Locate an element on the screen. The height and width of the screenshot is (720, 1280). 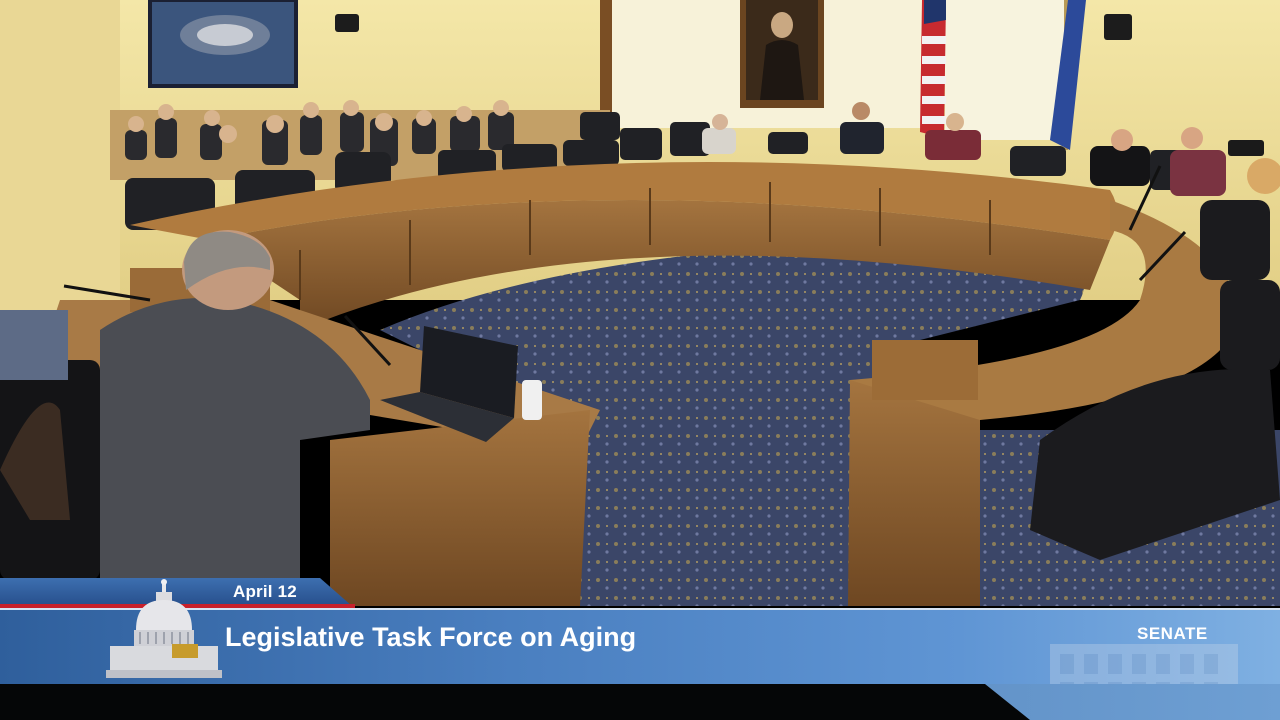
program-title: Legislative Task Force on Aging is located at coordinates (431, 637).